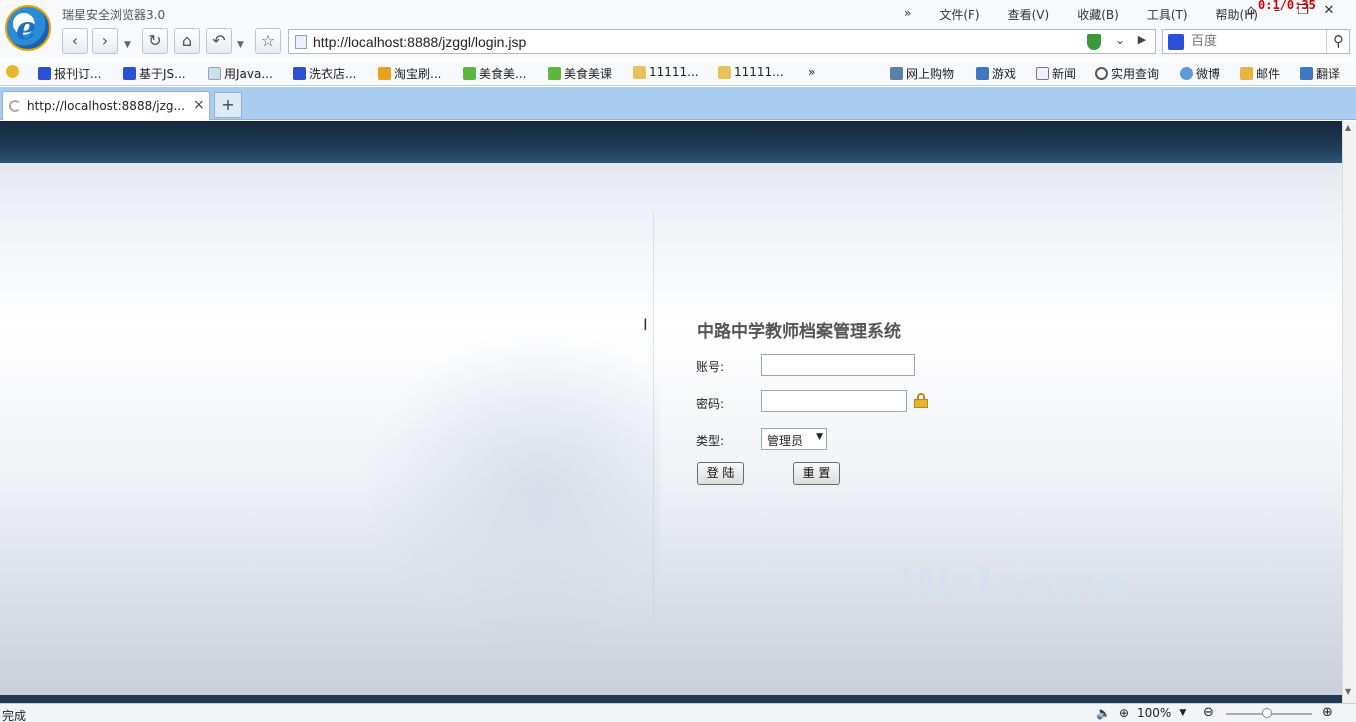 This screenshot has height=722, width=1356. I want to click on refresh-button: ↻, so click(155, 41).